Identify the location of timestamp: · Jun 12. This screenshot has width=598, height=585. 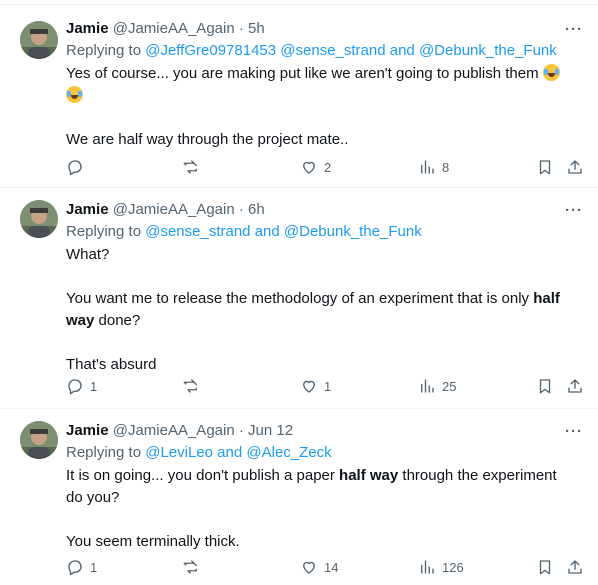
(266, 430).